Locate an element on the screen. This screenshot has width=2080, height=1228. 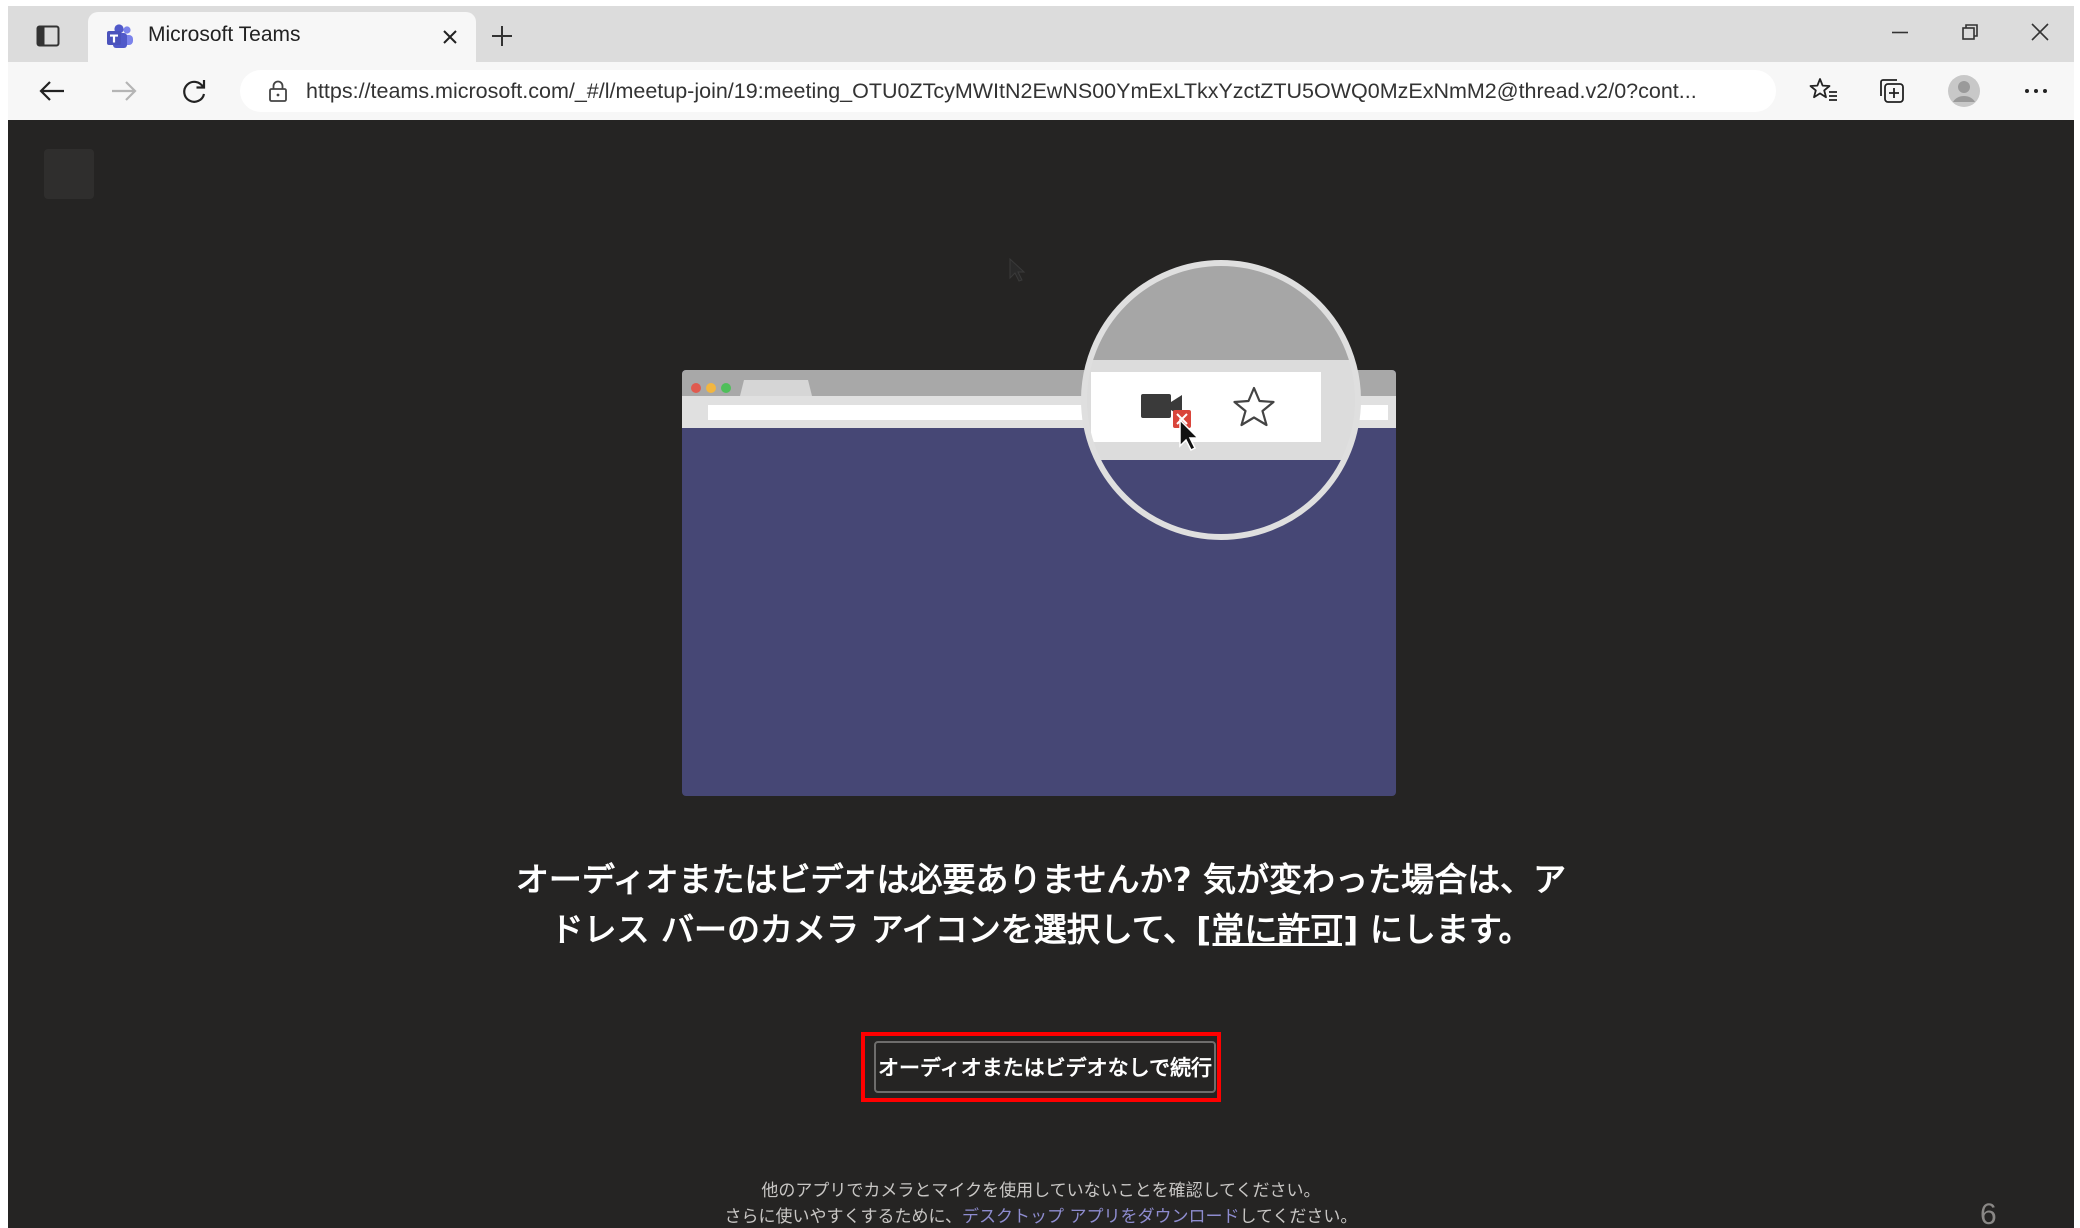
back-icon is located at coordinates (51, 91).